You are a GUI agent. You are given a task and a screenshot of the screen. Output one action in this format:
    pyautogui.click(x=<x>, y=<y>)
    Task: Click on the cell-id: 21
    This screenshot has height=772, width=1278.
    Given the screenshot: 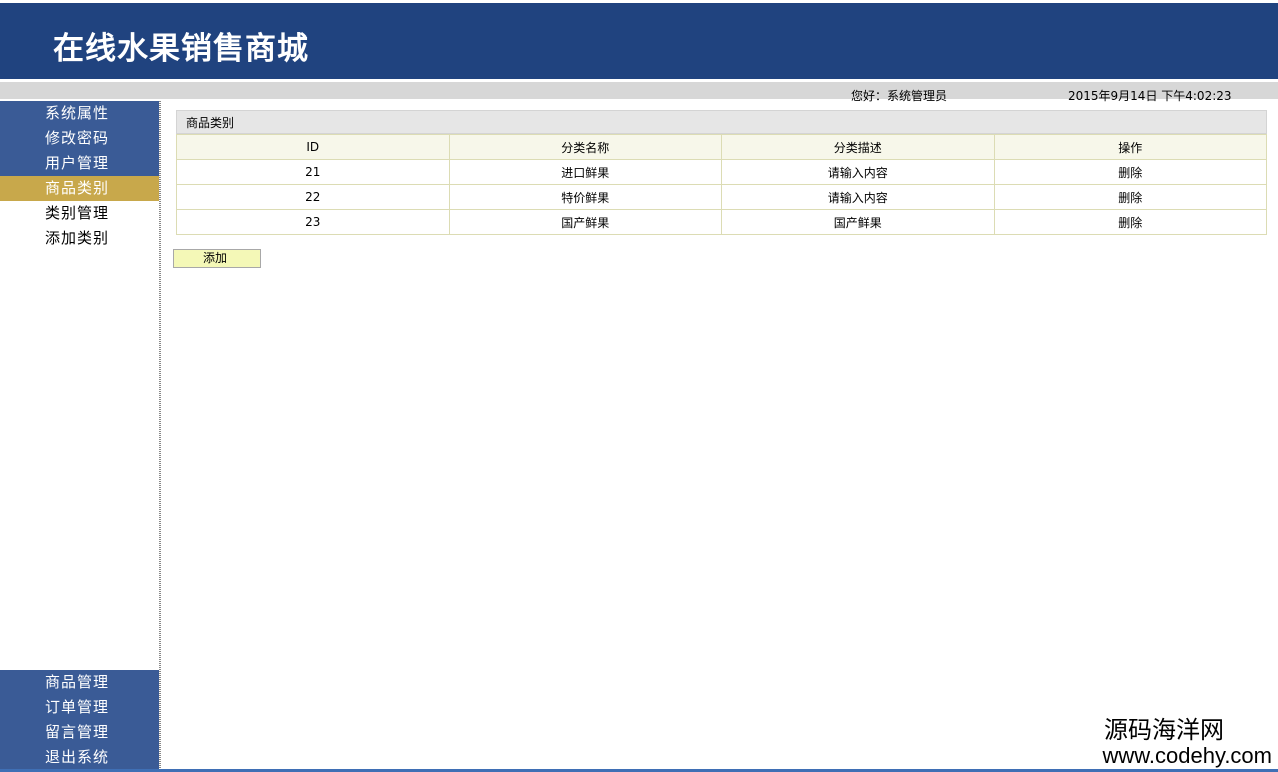 What is the action you would take?
    pyautogui.click(x=313, y=172)
    